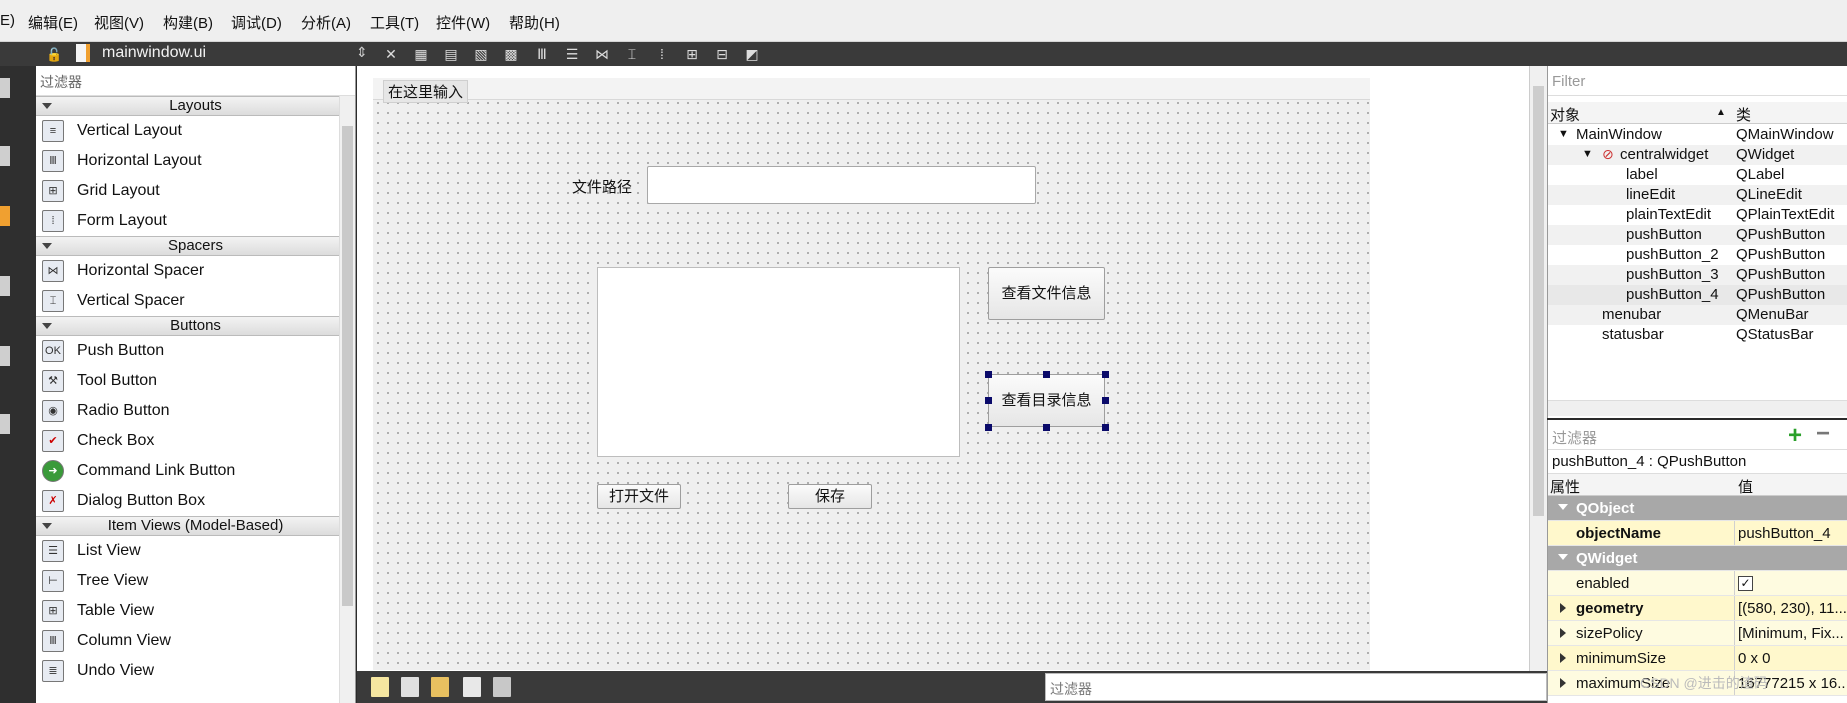  Describe the element at coordinates (1697, 215) in the screenshot. I see `tree-row: plainTextEdit QPlainTextEdit` at that location.